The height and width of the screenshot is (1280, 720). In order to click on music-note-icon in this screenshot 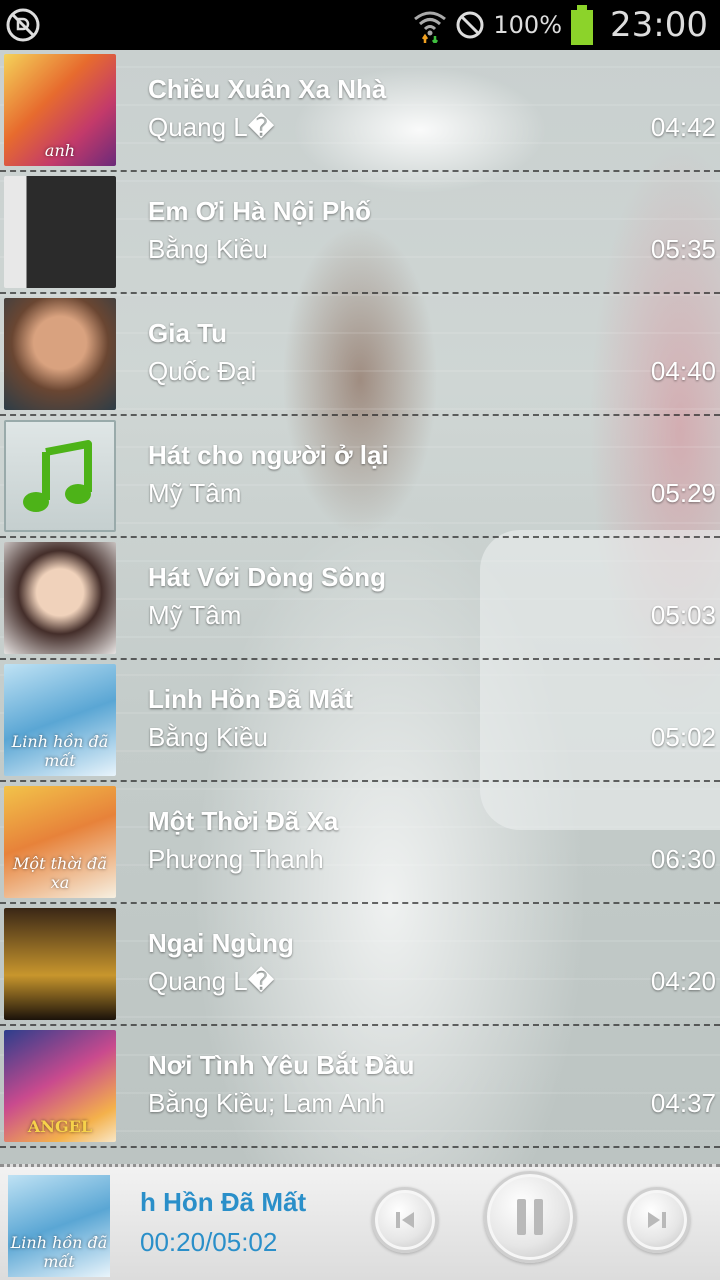, I will do `click(57, 476)`.